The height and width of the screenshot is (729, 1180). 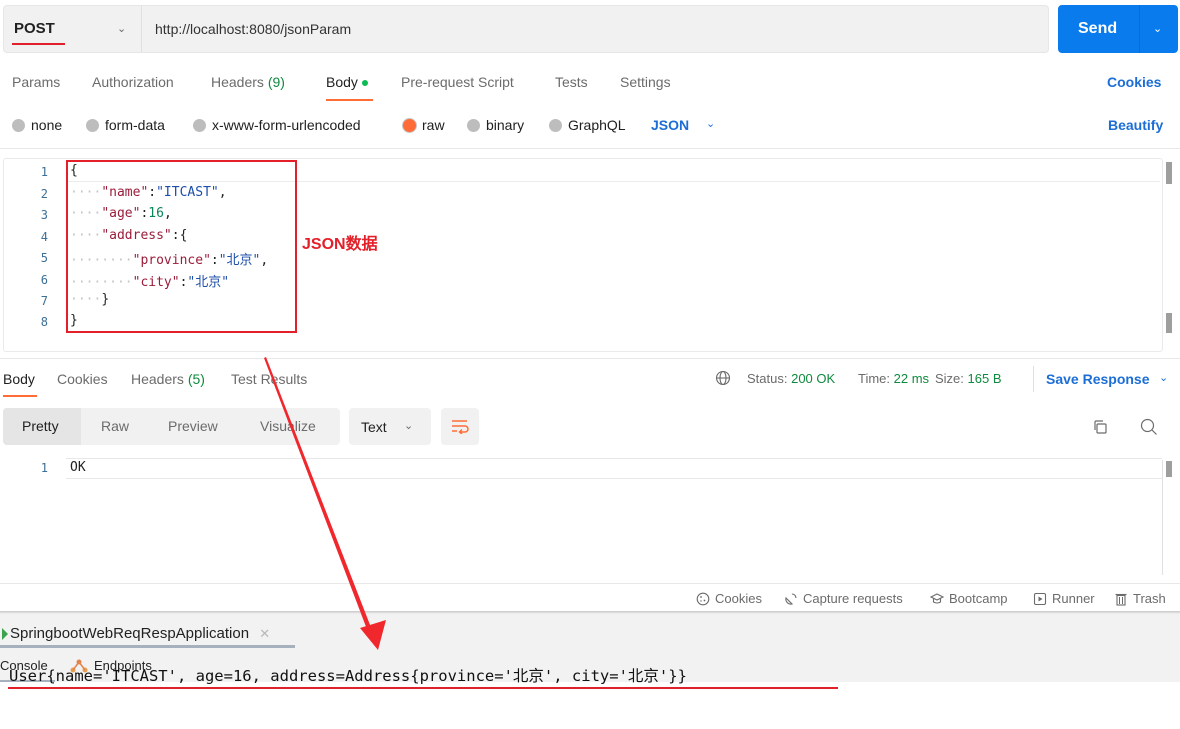 What do you see at coordinates (495, 125) in the screenshot?
I see `radio-binary: binary` at bounding box center [495, 125].